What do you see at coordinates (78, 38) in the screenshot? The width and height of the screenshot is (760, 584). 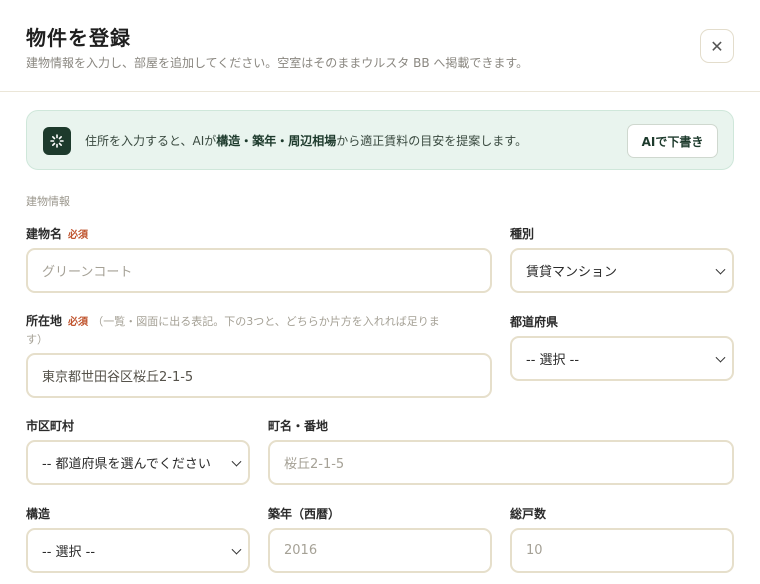 I see `modal-title: 物件を登録` at bounding box center [78, 38].